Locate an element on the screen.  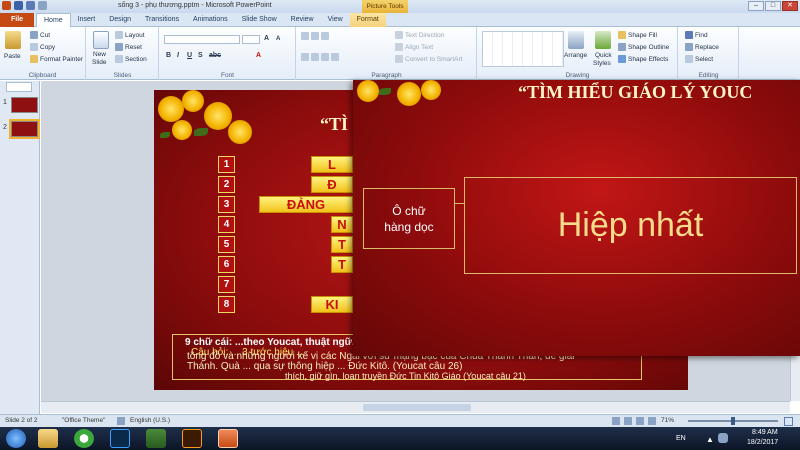
horizontal-scrollbar is located at coordinates (415, 407).